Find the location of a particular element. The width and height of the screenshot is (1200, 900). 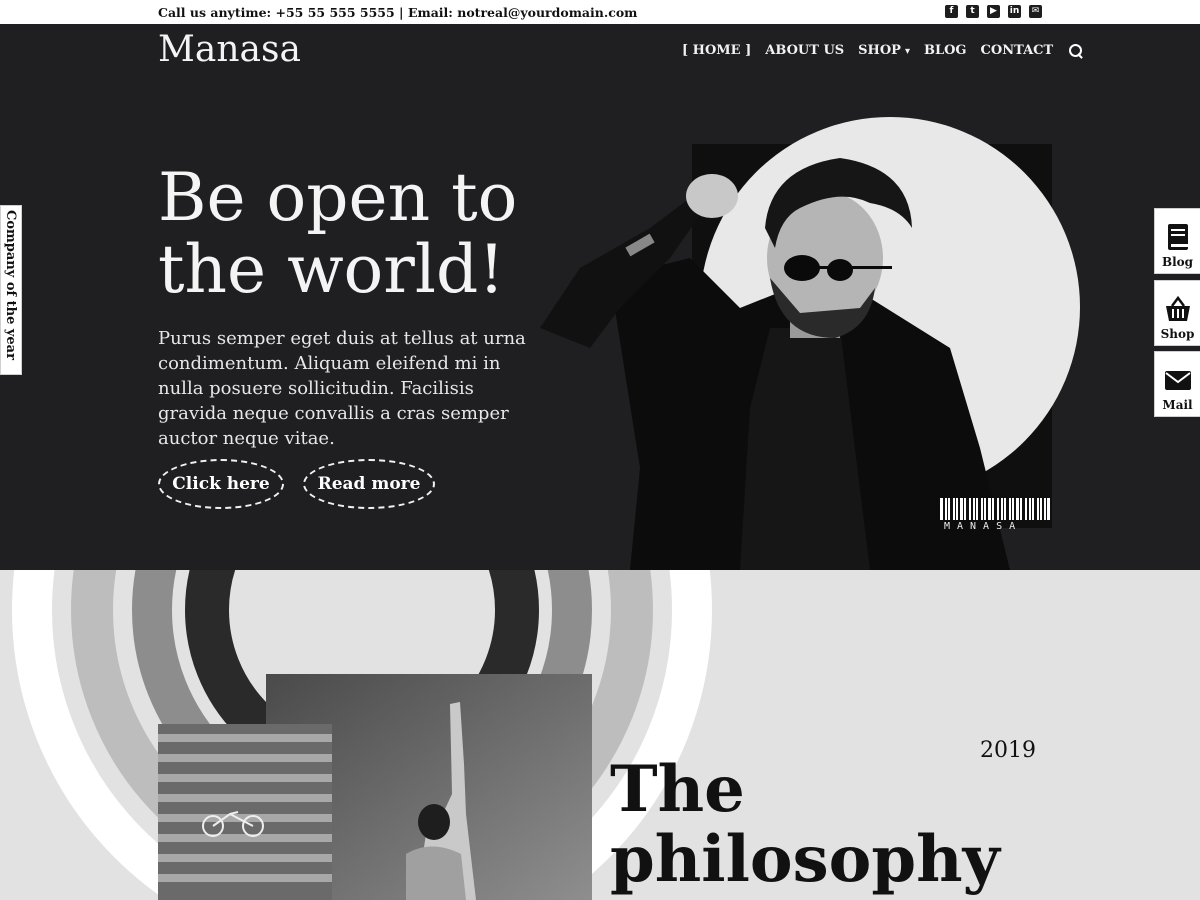

chevron-down-icon: ▾ is located at coordinates (907, 51).